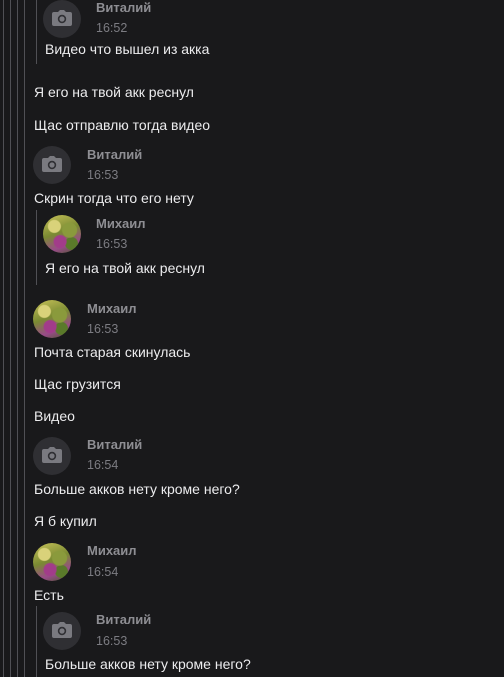  What do you see at coordinates (49, 595) in the screenshot?
I see `message-text: Есть` at bounding box center [49, 595].